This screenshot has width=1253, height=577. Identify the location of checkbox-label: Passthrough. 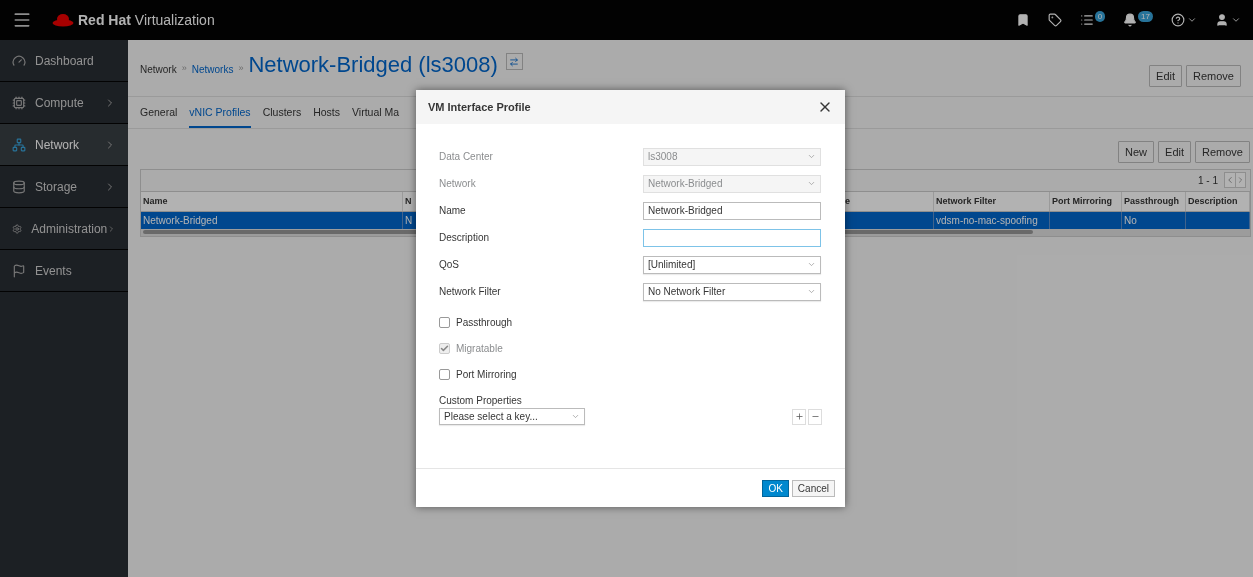
(484, 322).